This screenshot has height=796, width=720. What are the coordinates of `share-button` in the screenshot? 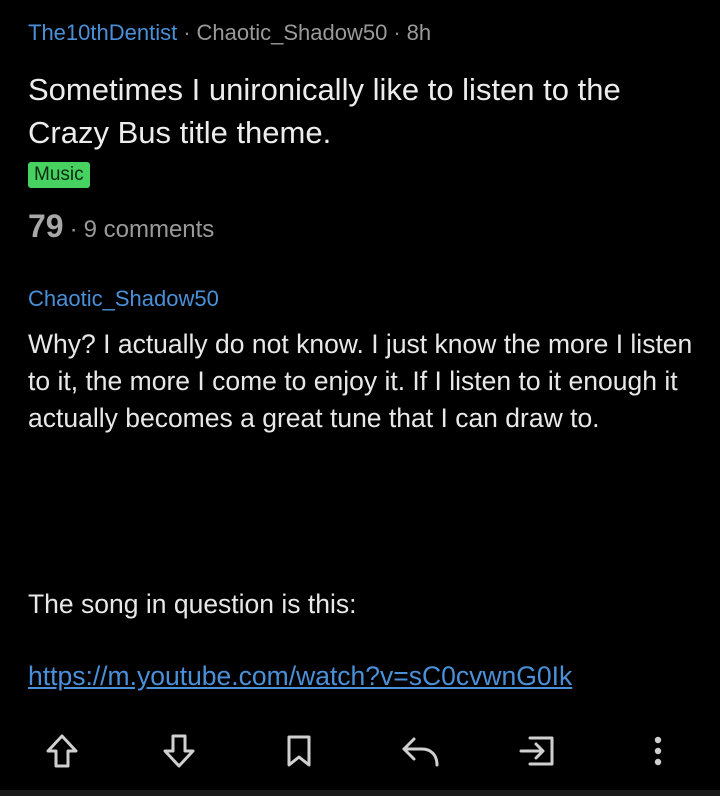 It's located at (537, 751).